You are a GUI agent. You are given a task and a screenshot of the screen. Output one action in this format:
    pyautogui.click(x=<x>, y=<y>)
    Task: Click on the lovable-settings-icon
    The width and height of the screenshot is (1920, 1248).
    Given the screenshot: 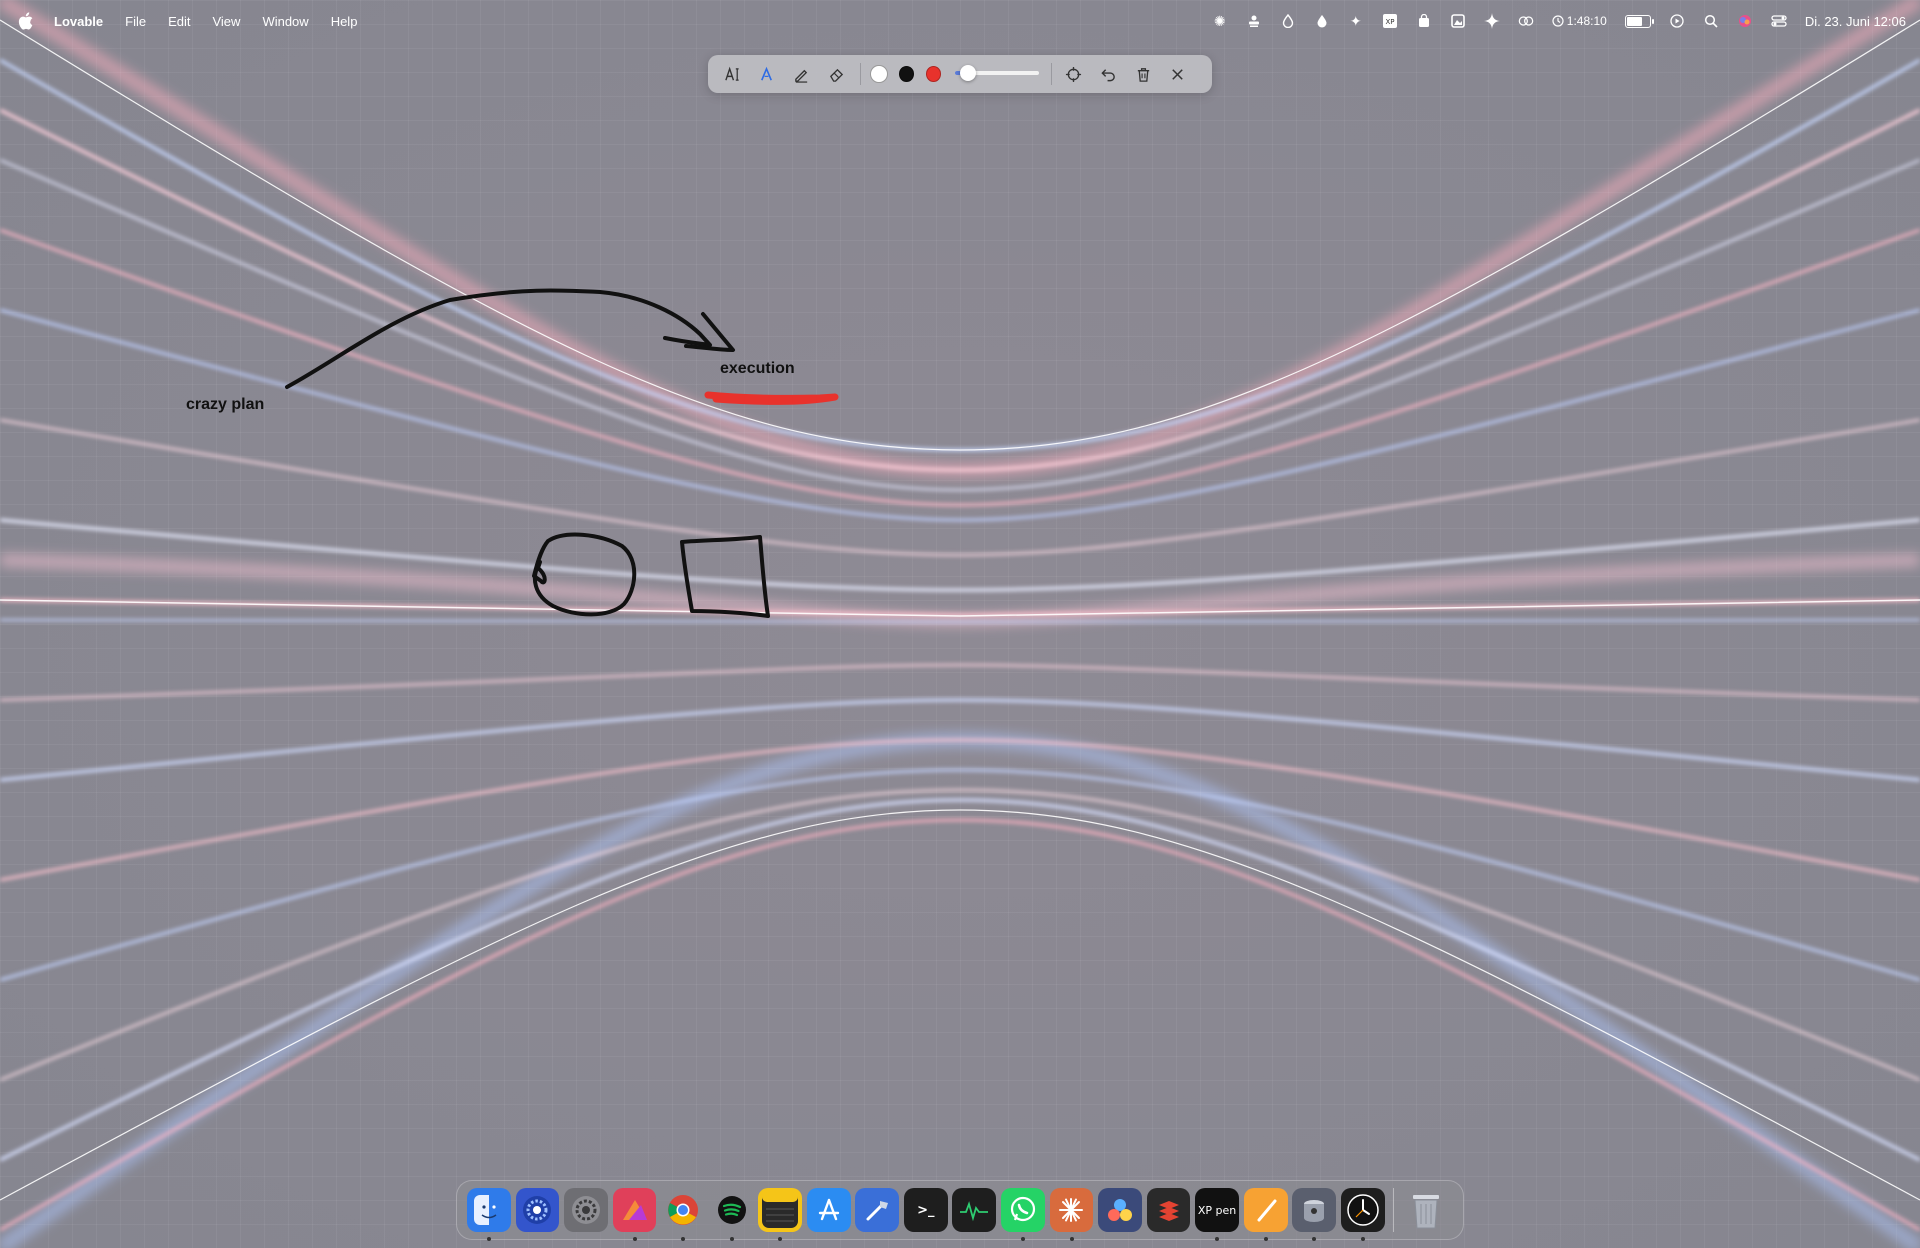 What is the action you would take?
    pyautogui.click(x=537, y=1210)
    